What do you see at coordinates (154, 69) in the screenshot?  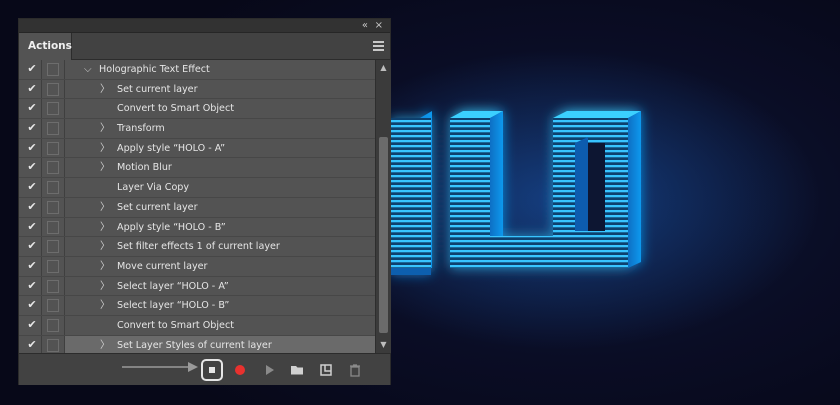 I see `action-label: Holographic Text Effect` at bounding box center [154, 69].